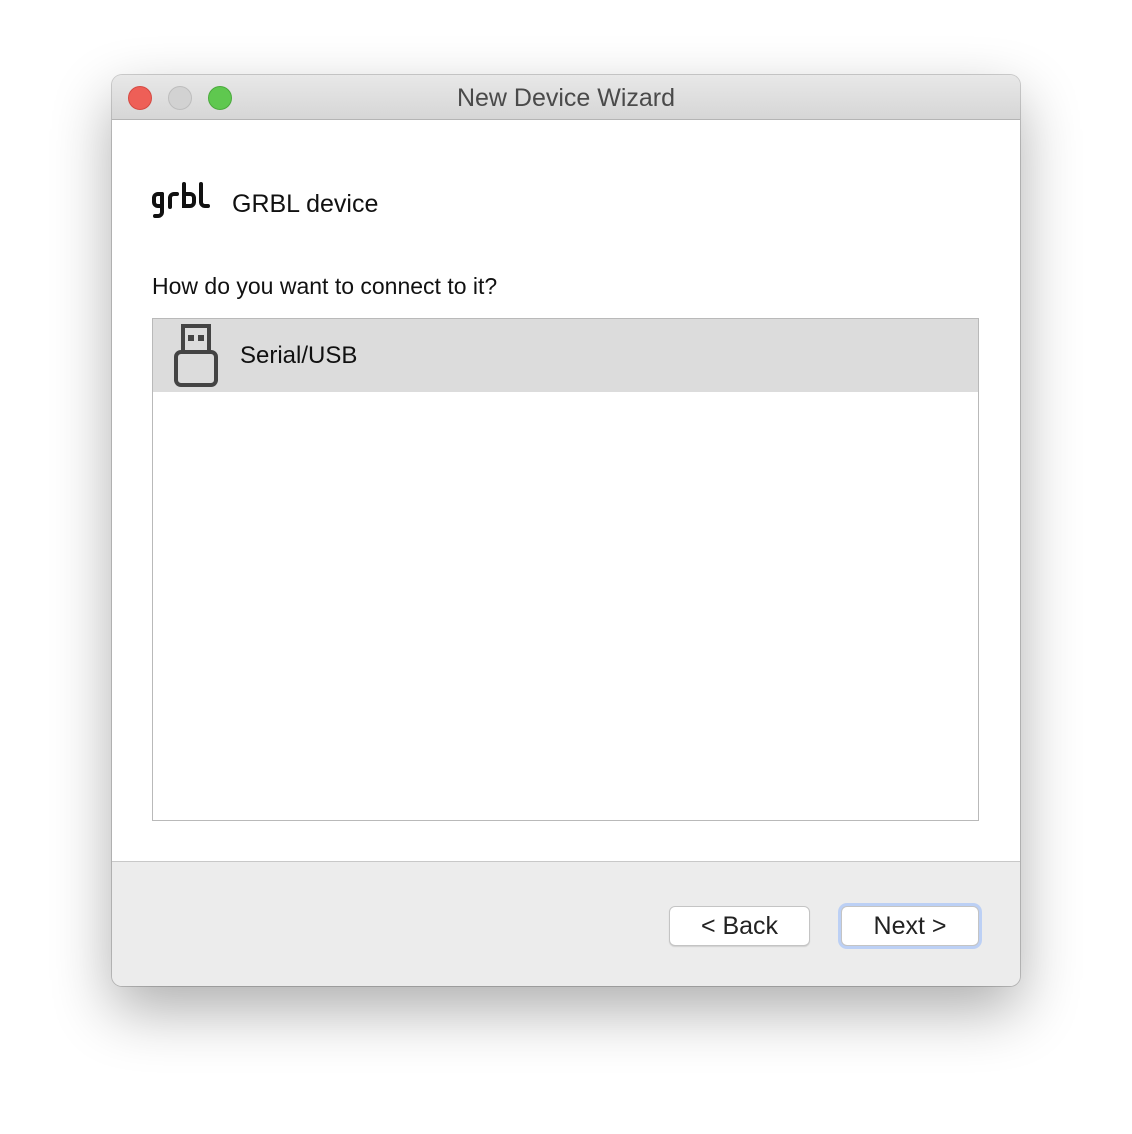 The width and height of the screenshot is (1132, 1134). I want to click on next-button: Next >, so click(910, 926).